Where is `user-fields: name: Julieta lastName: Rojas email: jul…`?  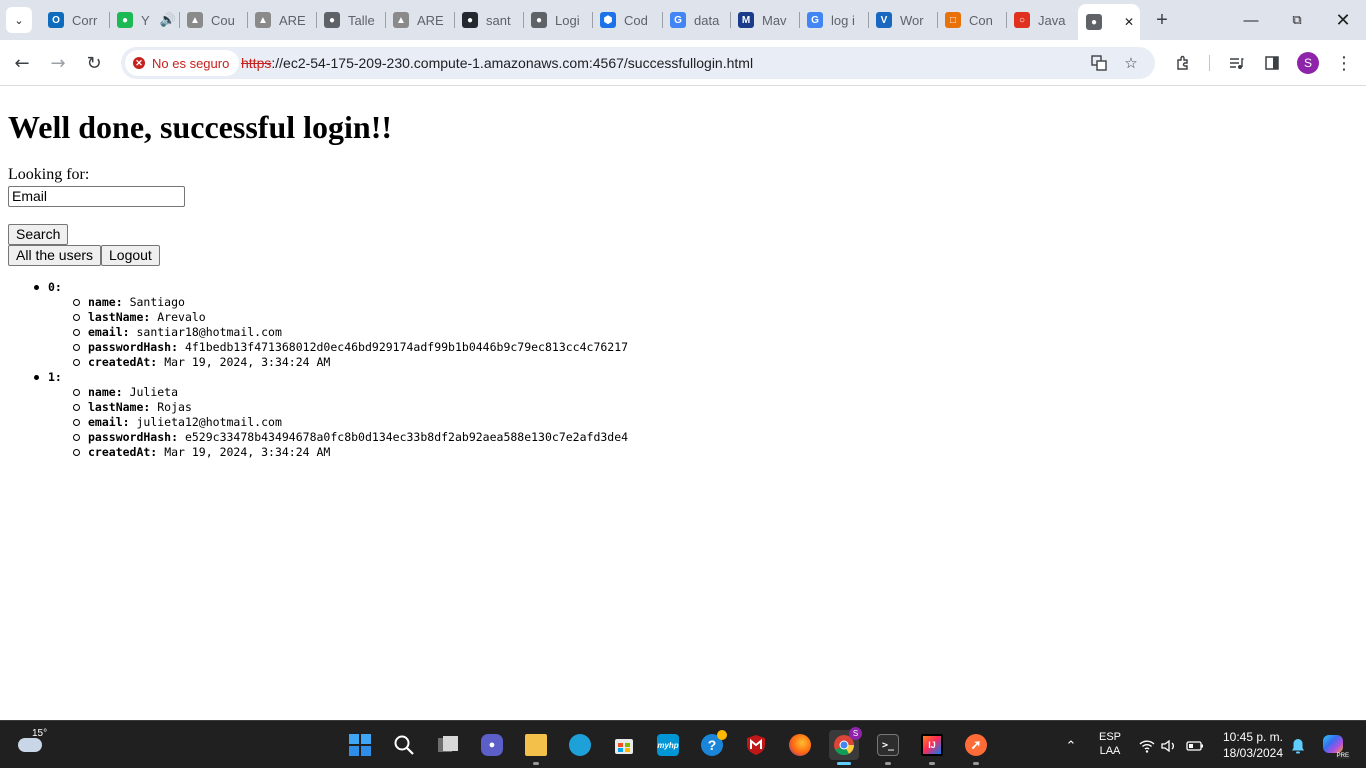 user-fields: name: Julieta lastName: Rojas email: jul… is located at coordinates (338, 422).